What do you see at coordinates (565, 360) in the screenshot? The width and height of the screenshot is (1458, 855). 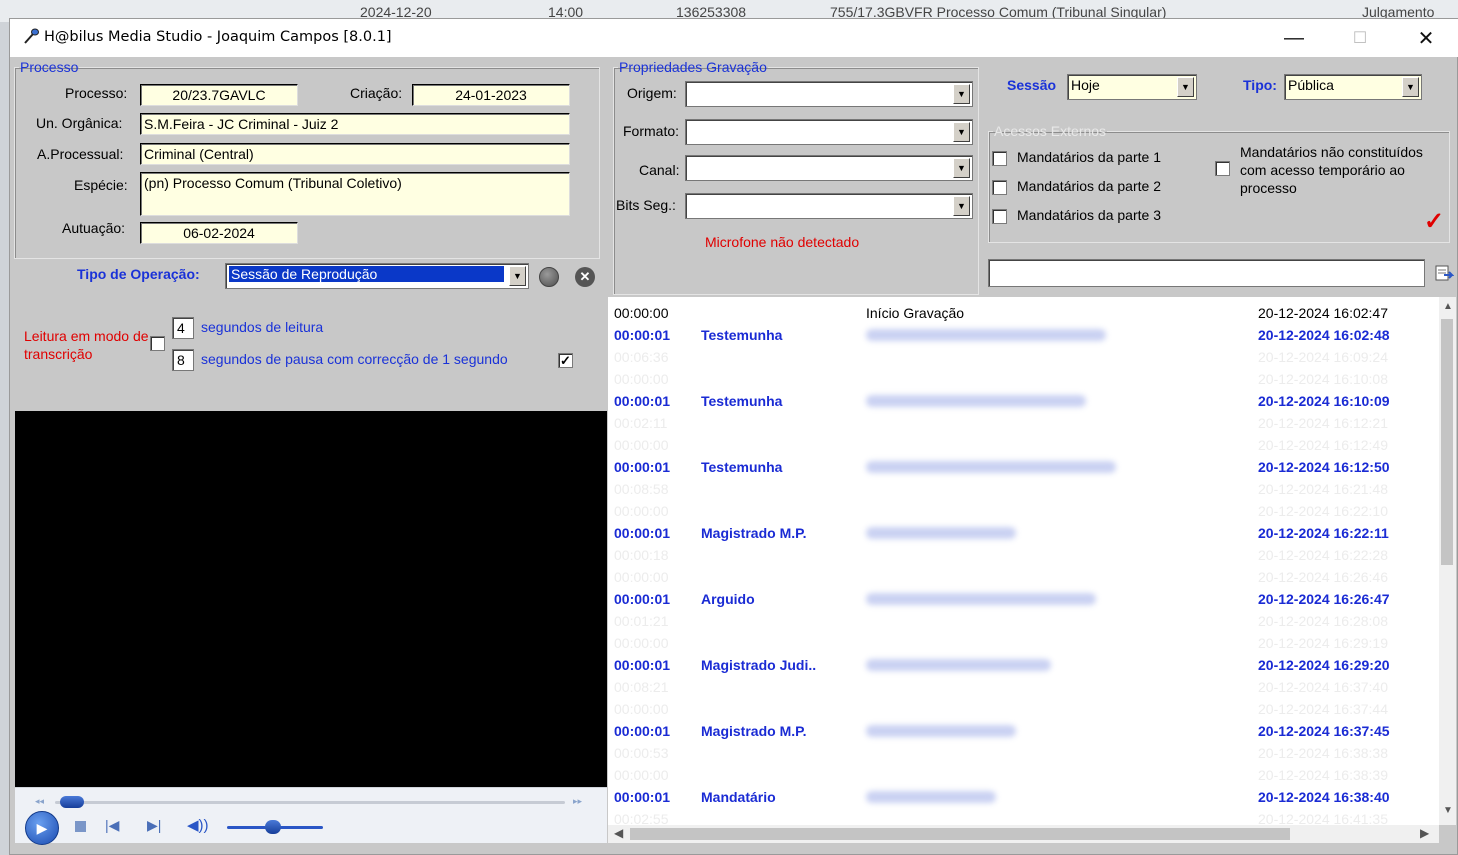 I see `correccao-checkbox: ✓` at bounding box center [565, 360].